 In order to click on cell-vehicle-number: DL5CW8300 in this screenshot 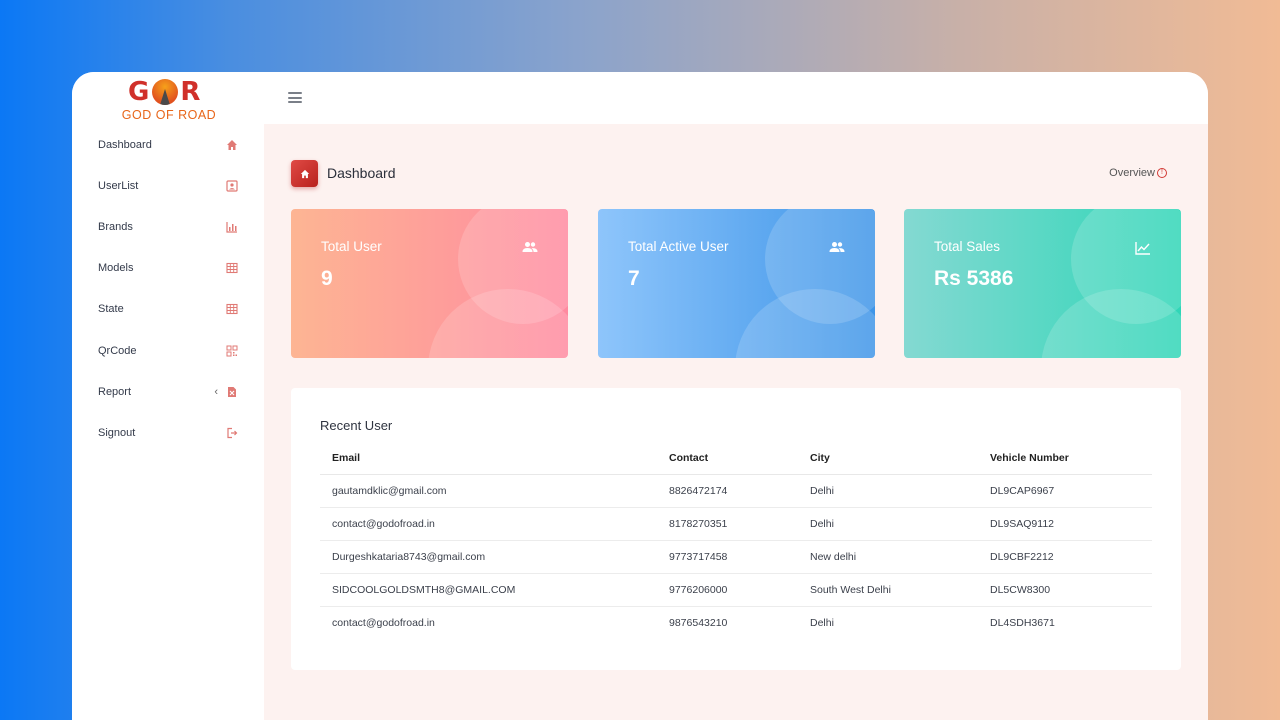, I will do `click(1065, 590)`.